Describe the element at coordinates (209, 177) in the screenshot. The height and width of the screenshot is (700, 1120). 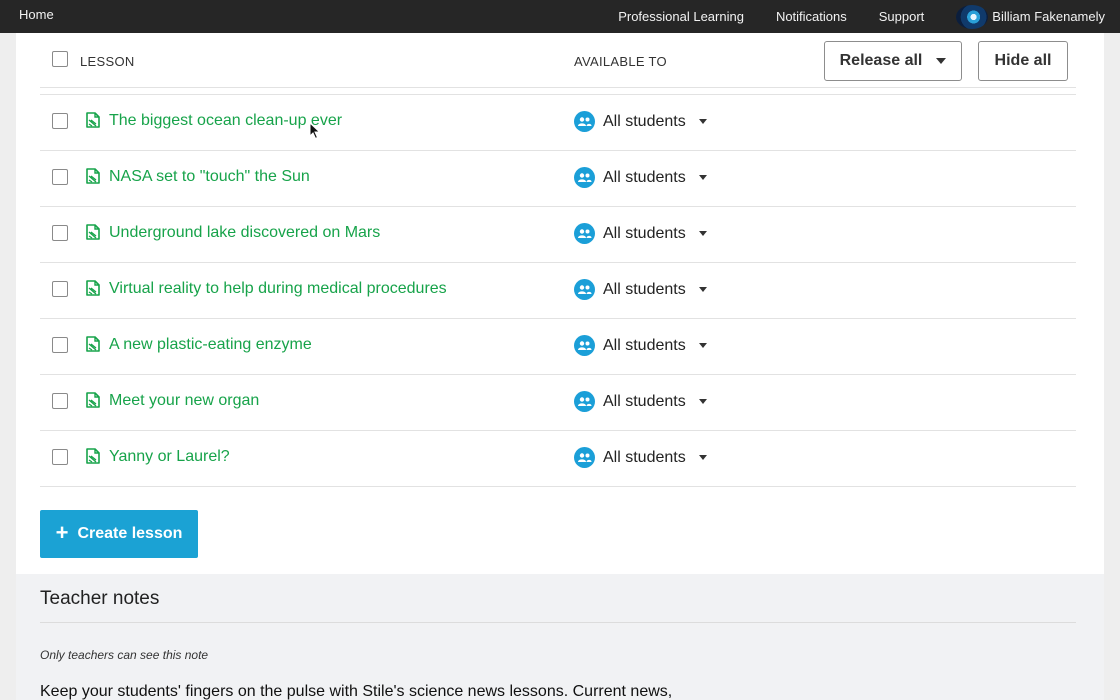
I see `lesson-title-link: NASA set to "touch" the Sun` at that location.